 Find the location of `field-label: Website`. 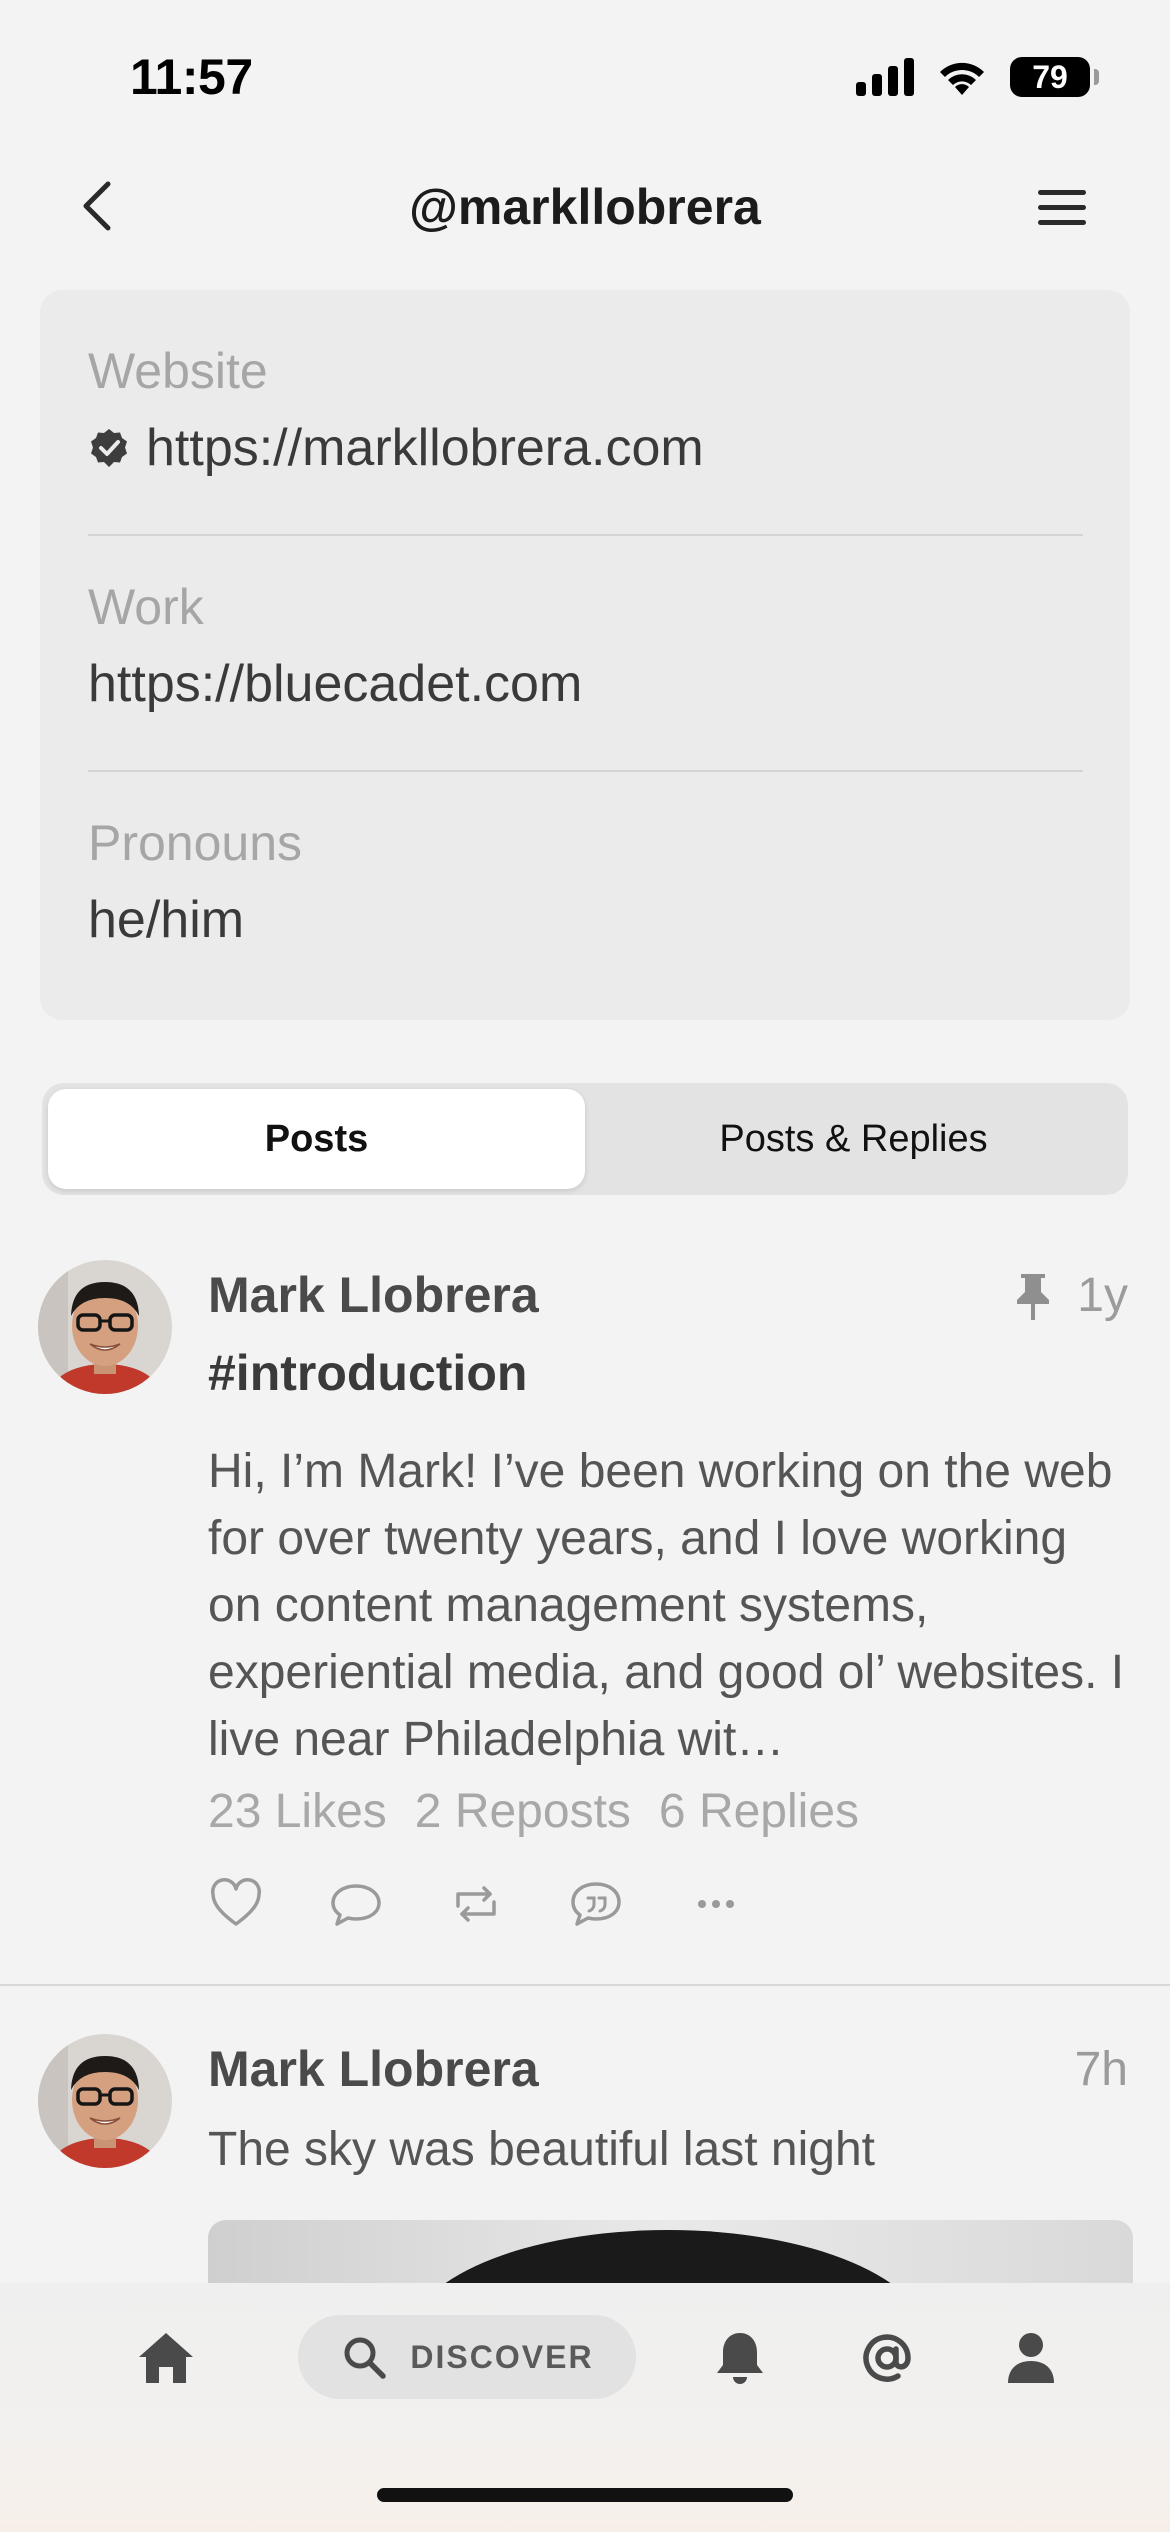

field-label: Website is located at coordinates (178, 371).